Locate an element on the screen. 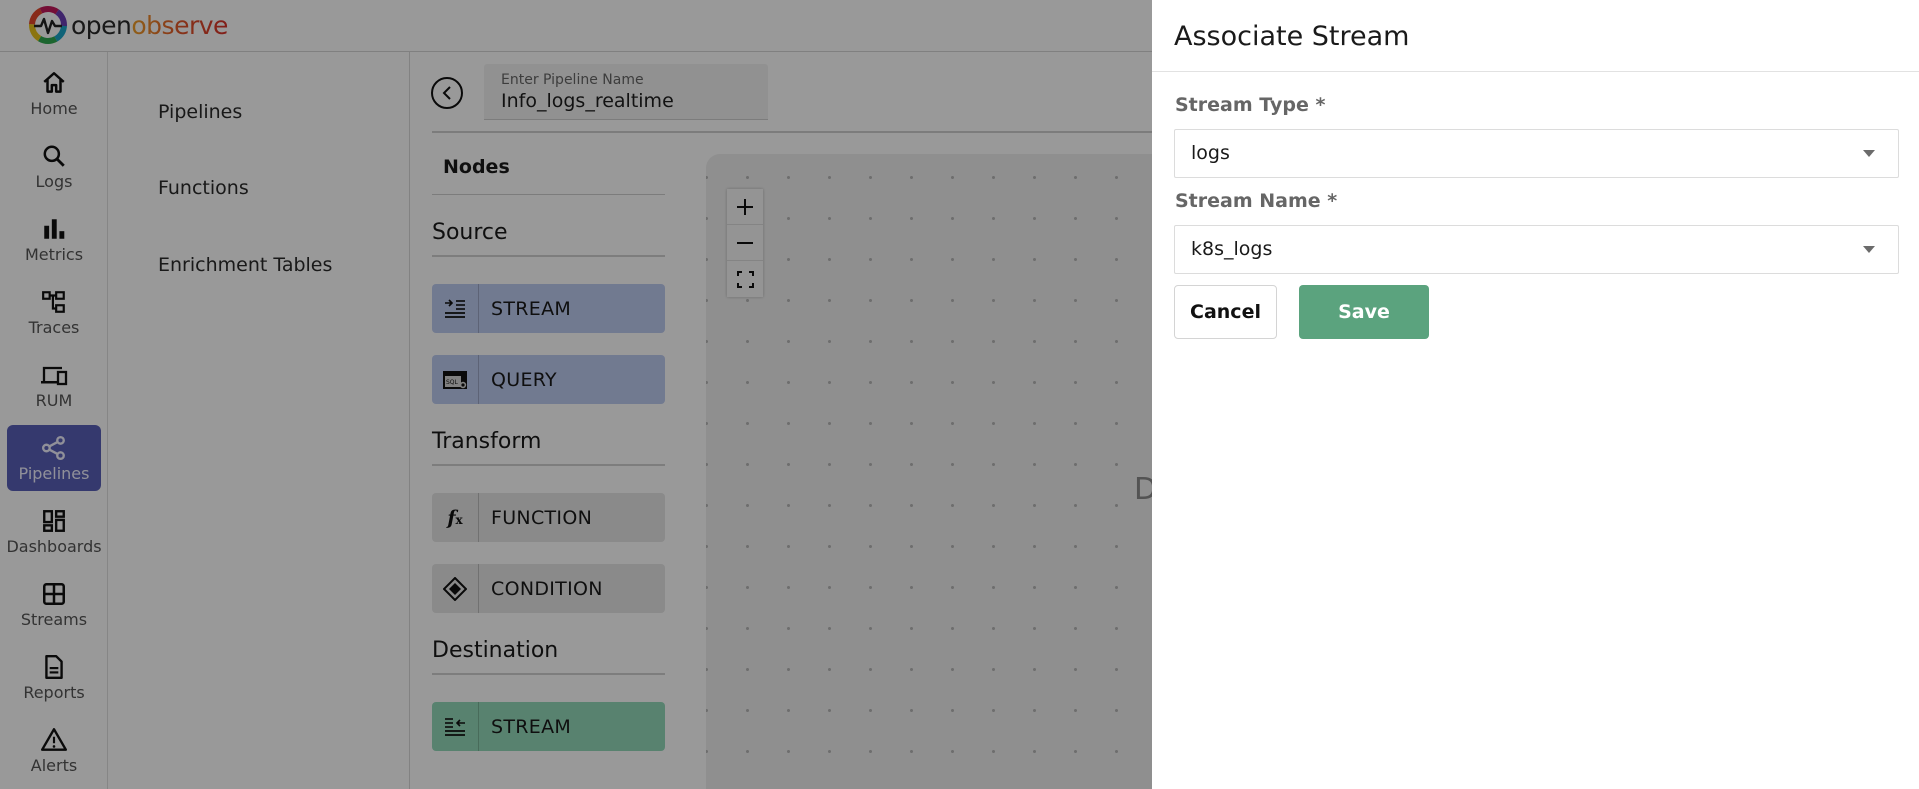 The width and height of the screenshot is (1919, 789). save-button: Save is located at coordinates (1364, 312).